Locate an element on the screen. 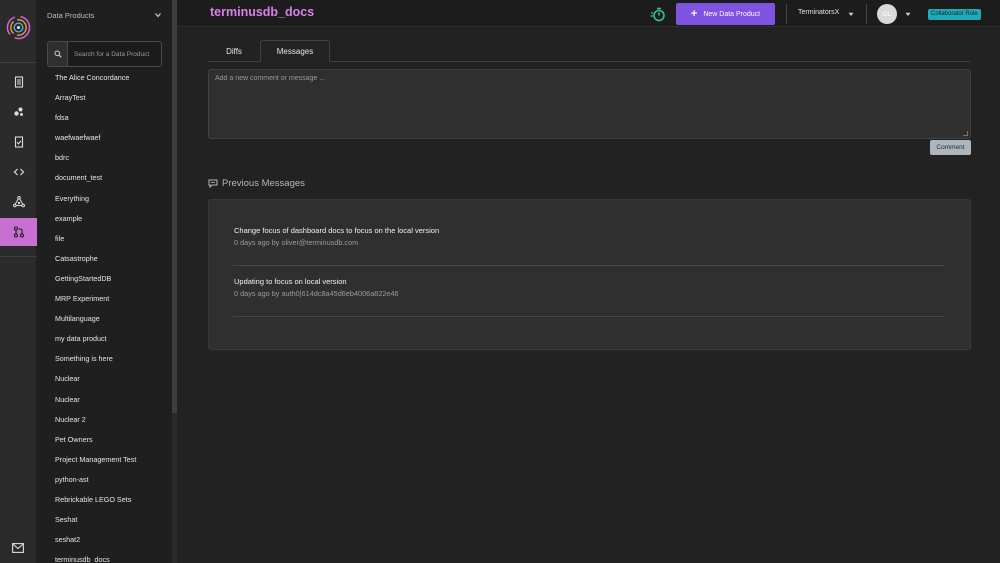  sidebar-item: Catsastrophe is located at coordinates (112, 263).